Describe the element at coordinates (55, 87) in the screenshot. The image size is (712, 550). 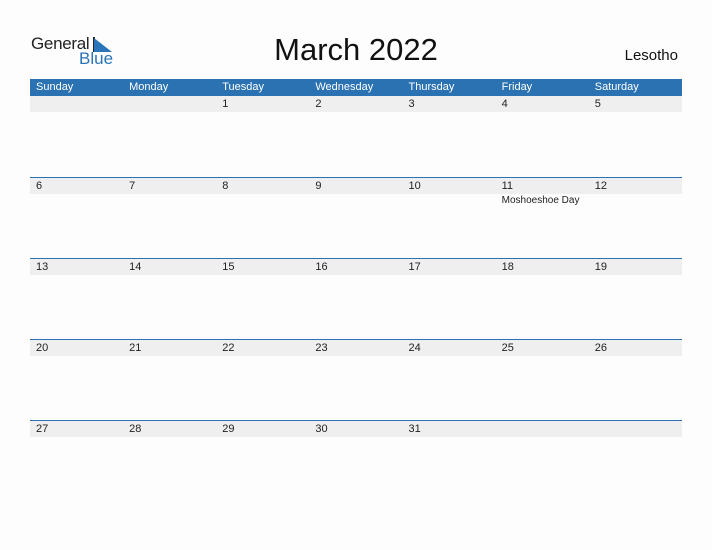
I see `weekday-sunday: Sunday` at that location.